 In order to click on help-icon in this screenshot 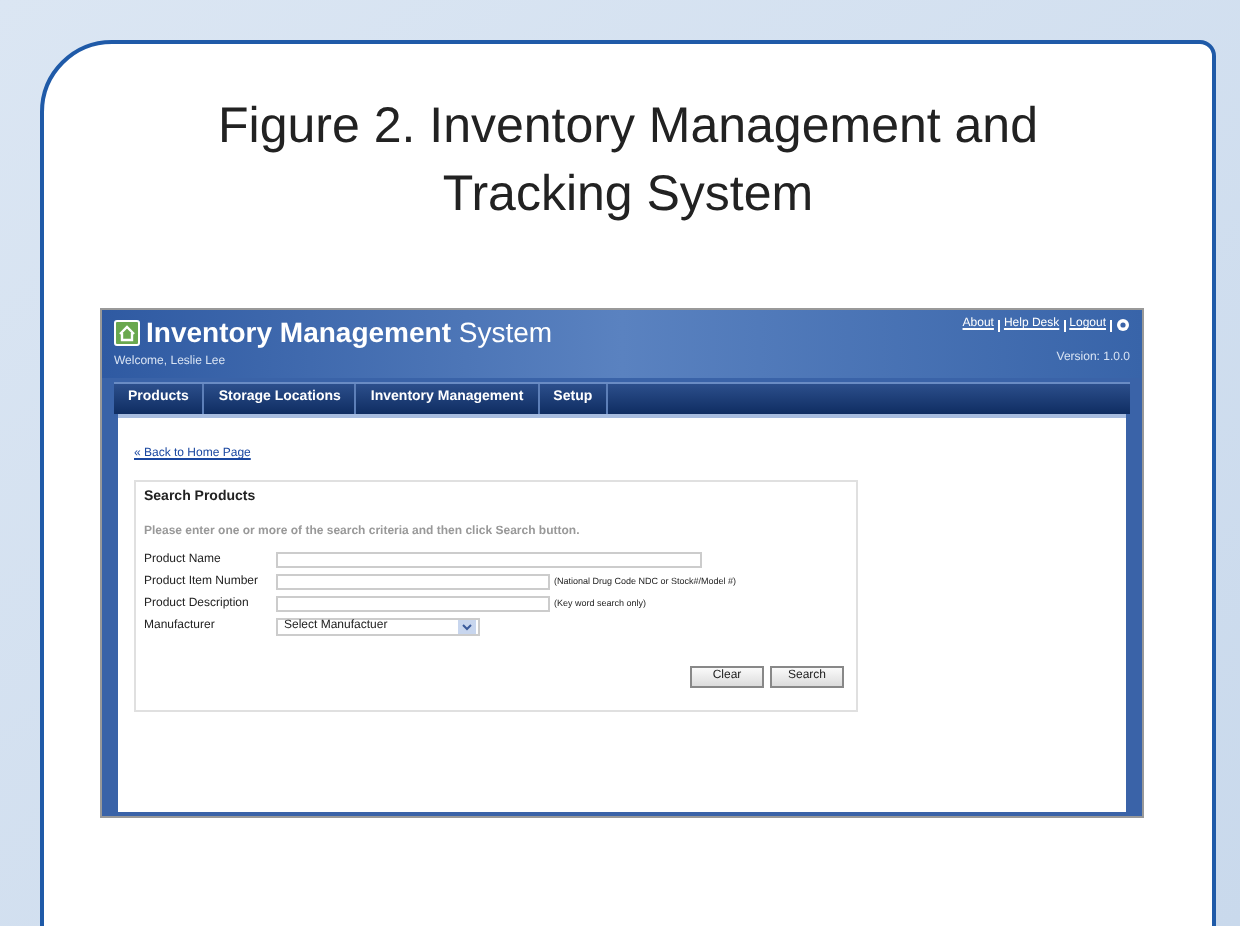, I will do `click(1123, 325)`.